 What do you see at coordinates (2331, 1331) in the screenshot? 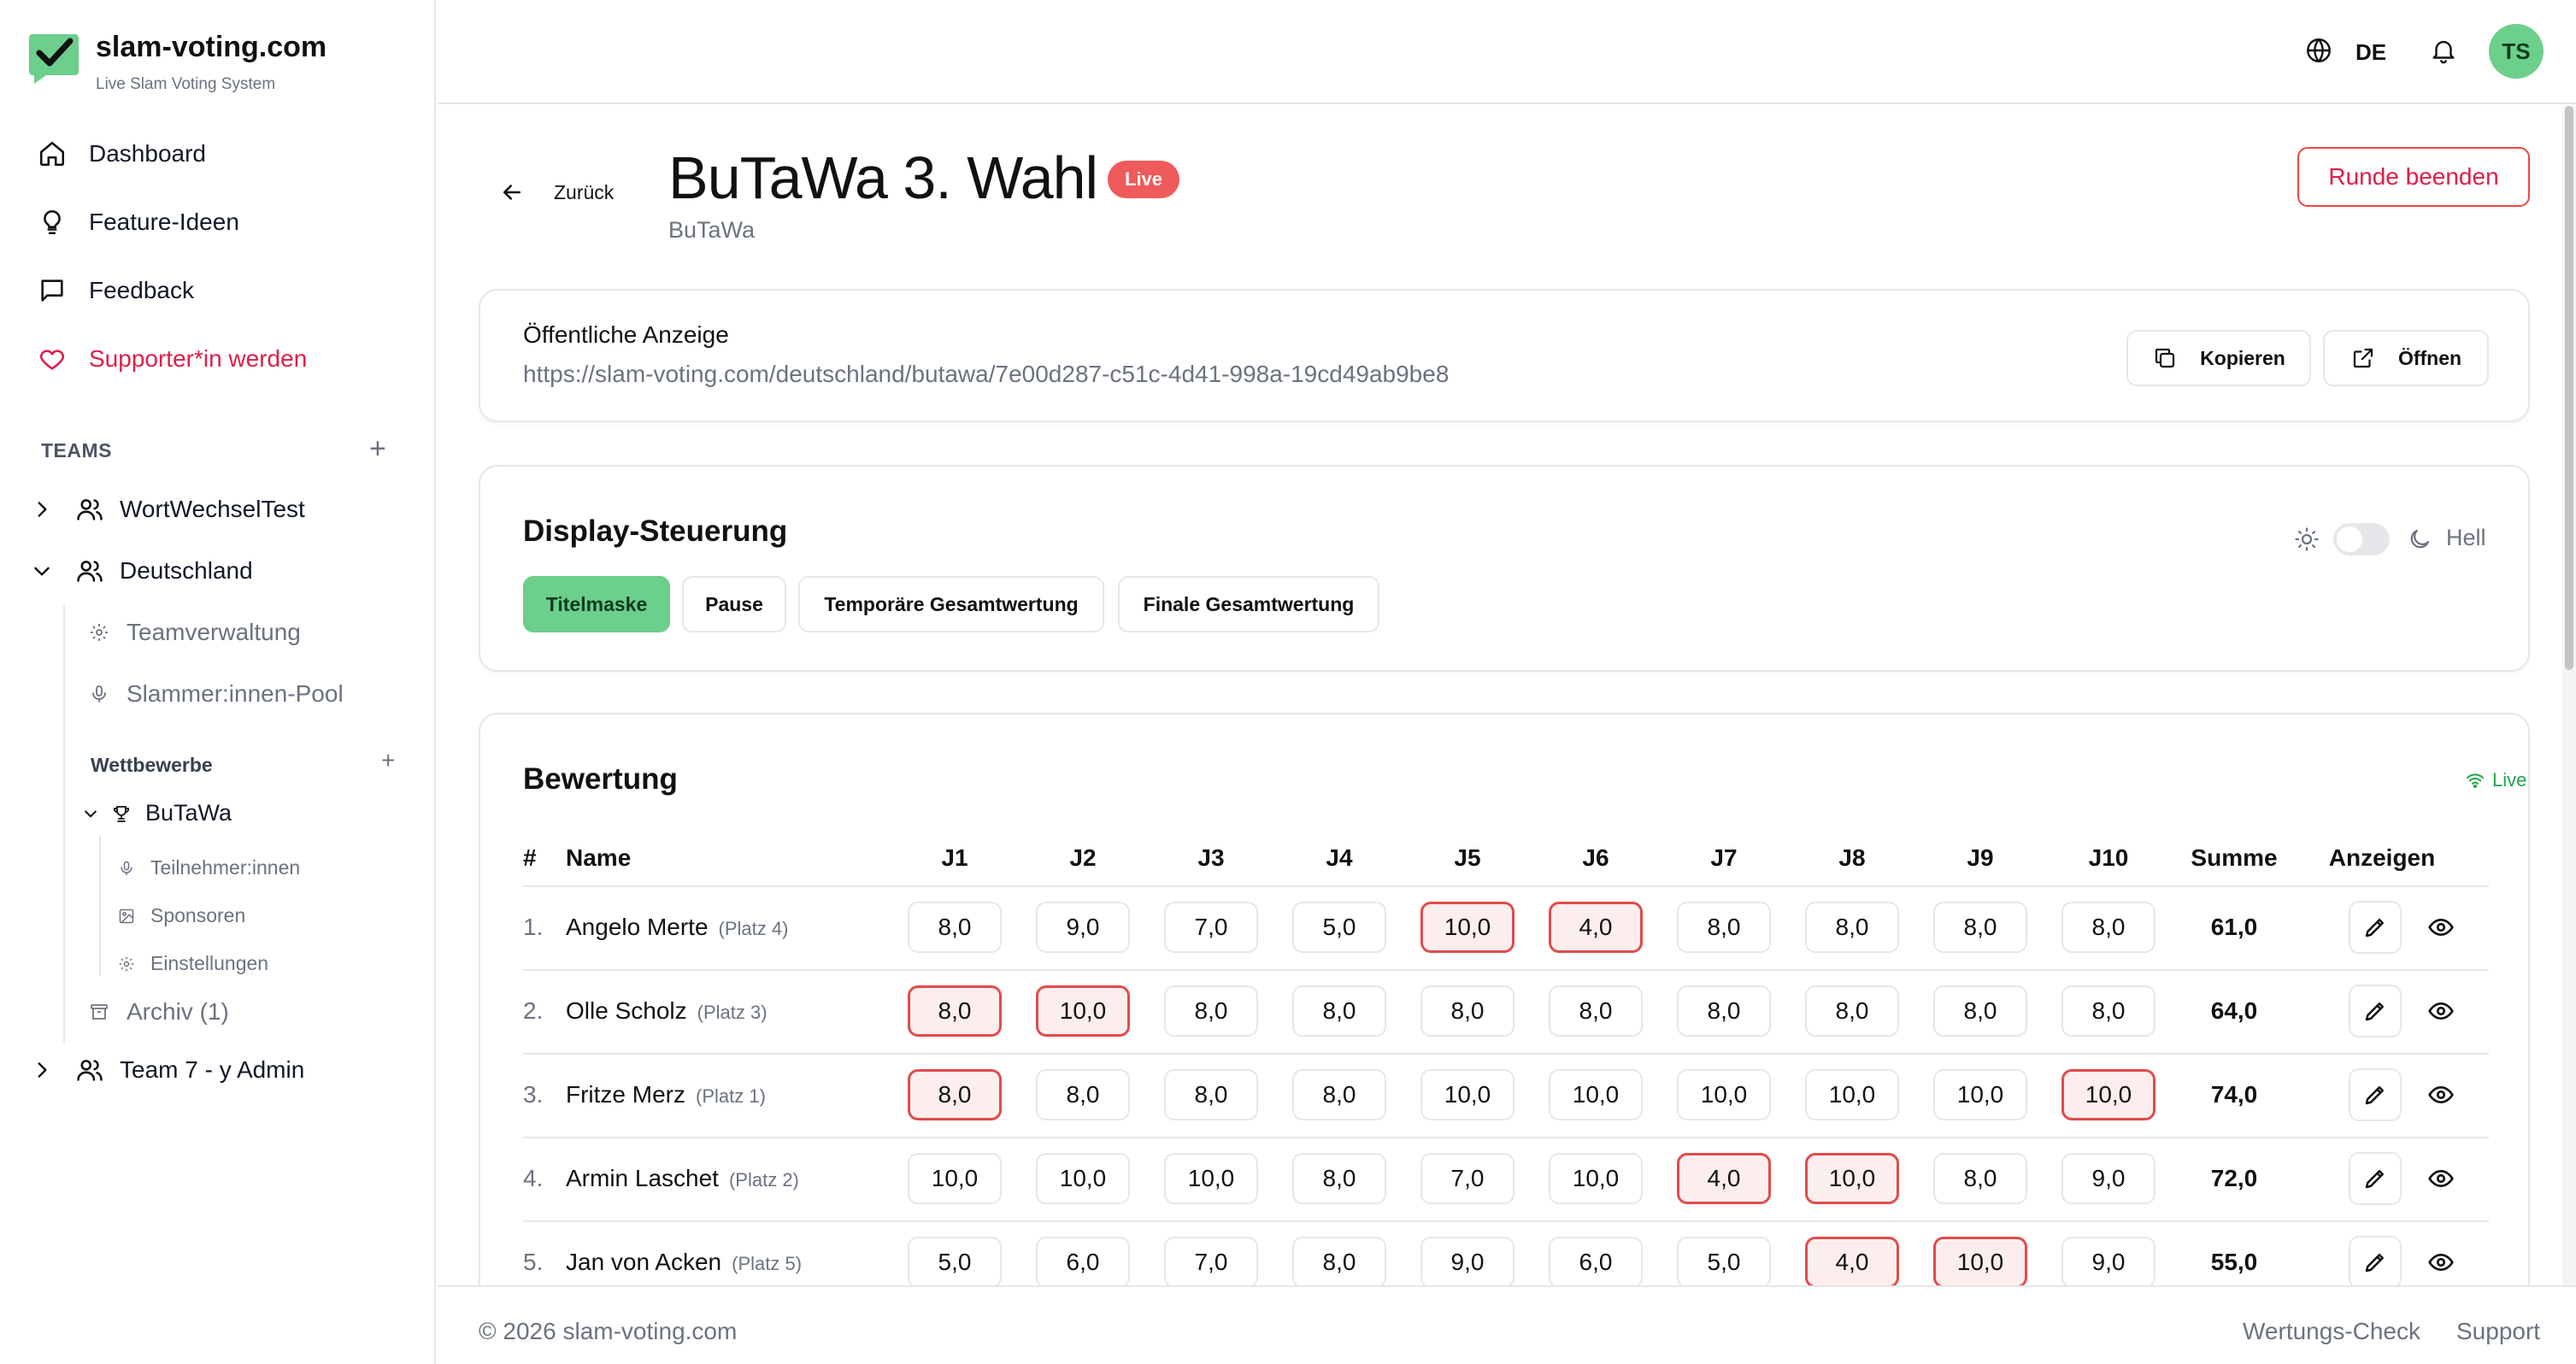
I see `footer-link-wertungs-check: Wertungs-Check` at bounding box center [2331, 1331].